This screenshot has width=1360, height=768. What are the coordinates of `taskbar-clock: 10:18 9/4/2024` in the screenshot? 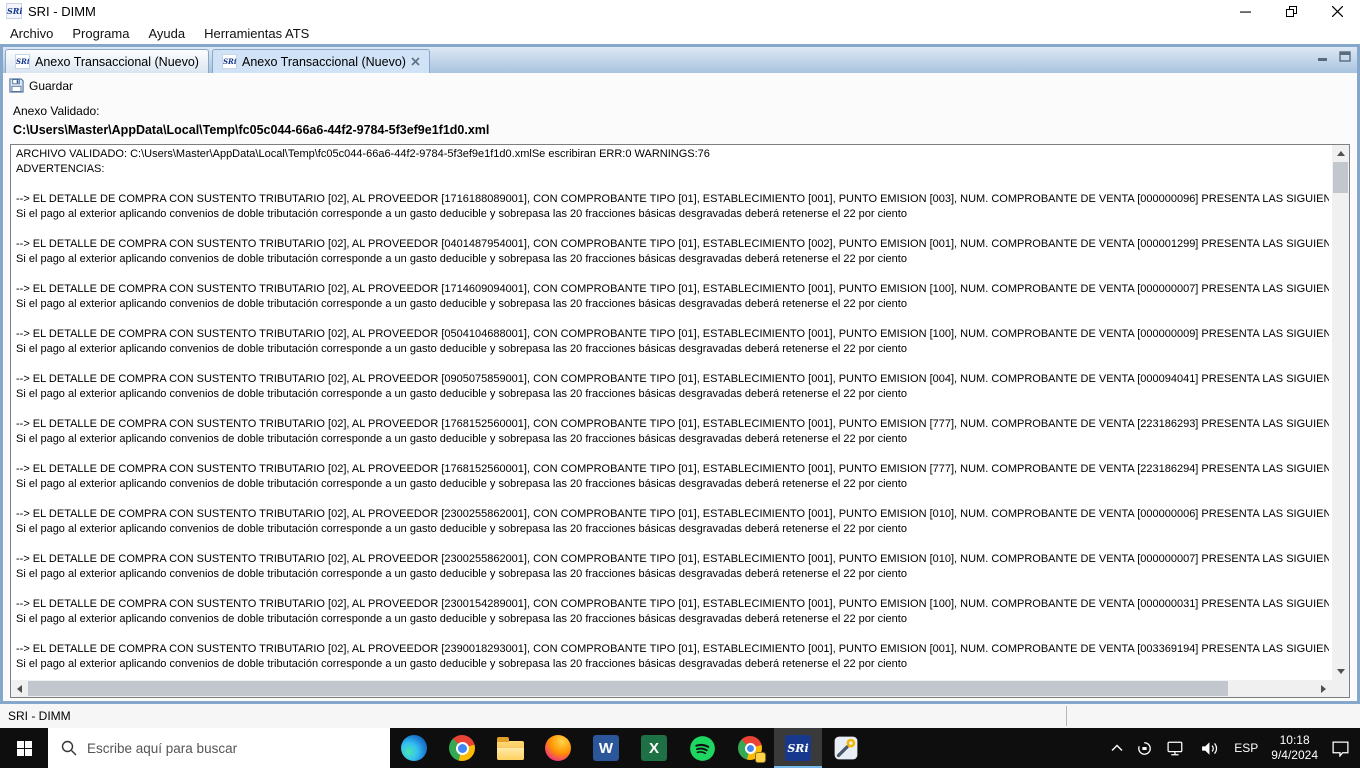 It's located at (1294, 748).